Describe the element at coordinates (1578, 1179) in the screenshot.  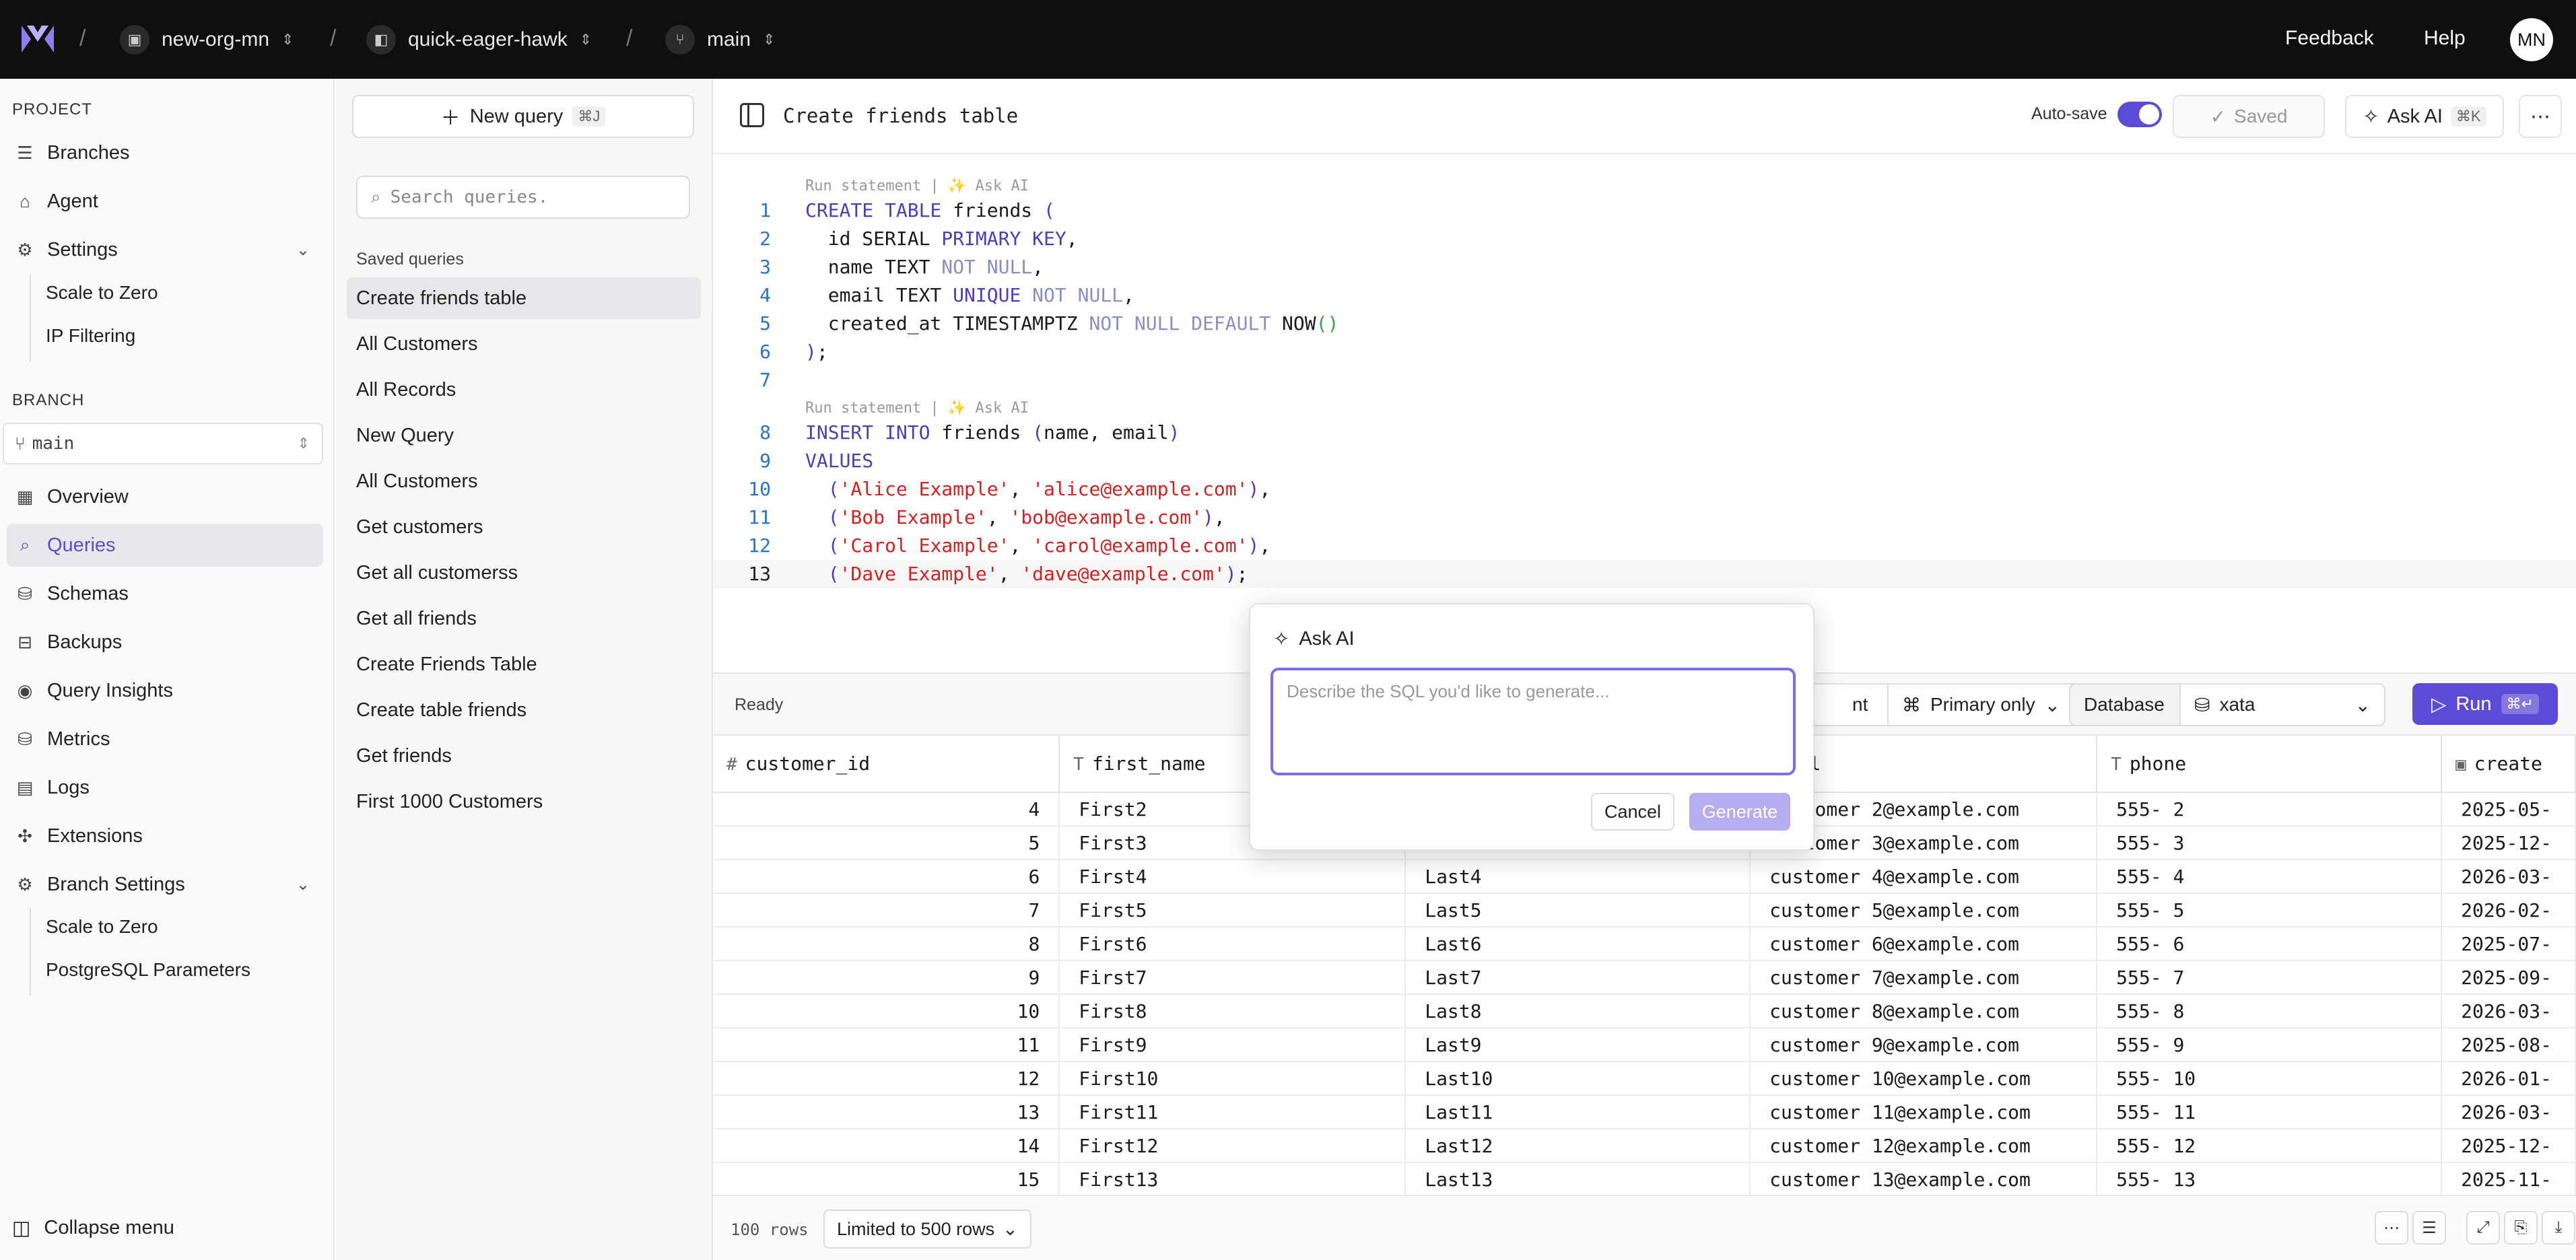
I see `table-cell: Last13` at that location.